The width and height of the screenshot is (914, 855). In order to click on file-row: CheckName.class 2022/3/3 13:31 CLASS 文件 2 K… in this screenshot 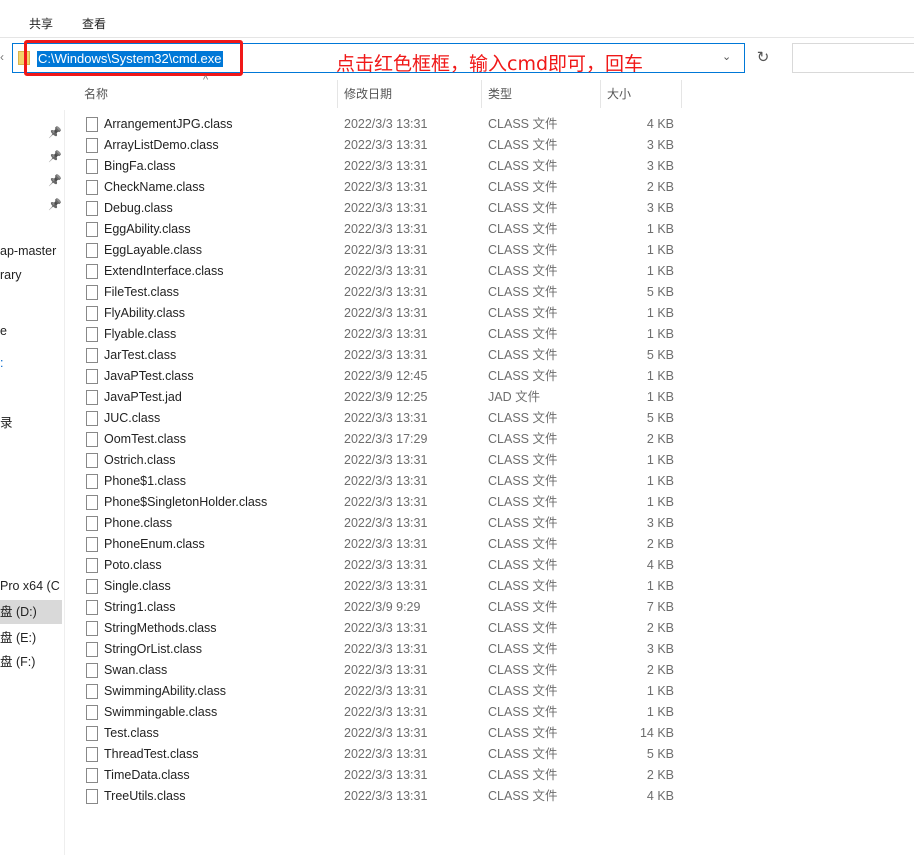, I will do `click(384, 187)`.